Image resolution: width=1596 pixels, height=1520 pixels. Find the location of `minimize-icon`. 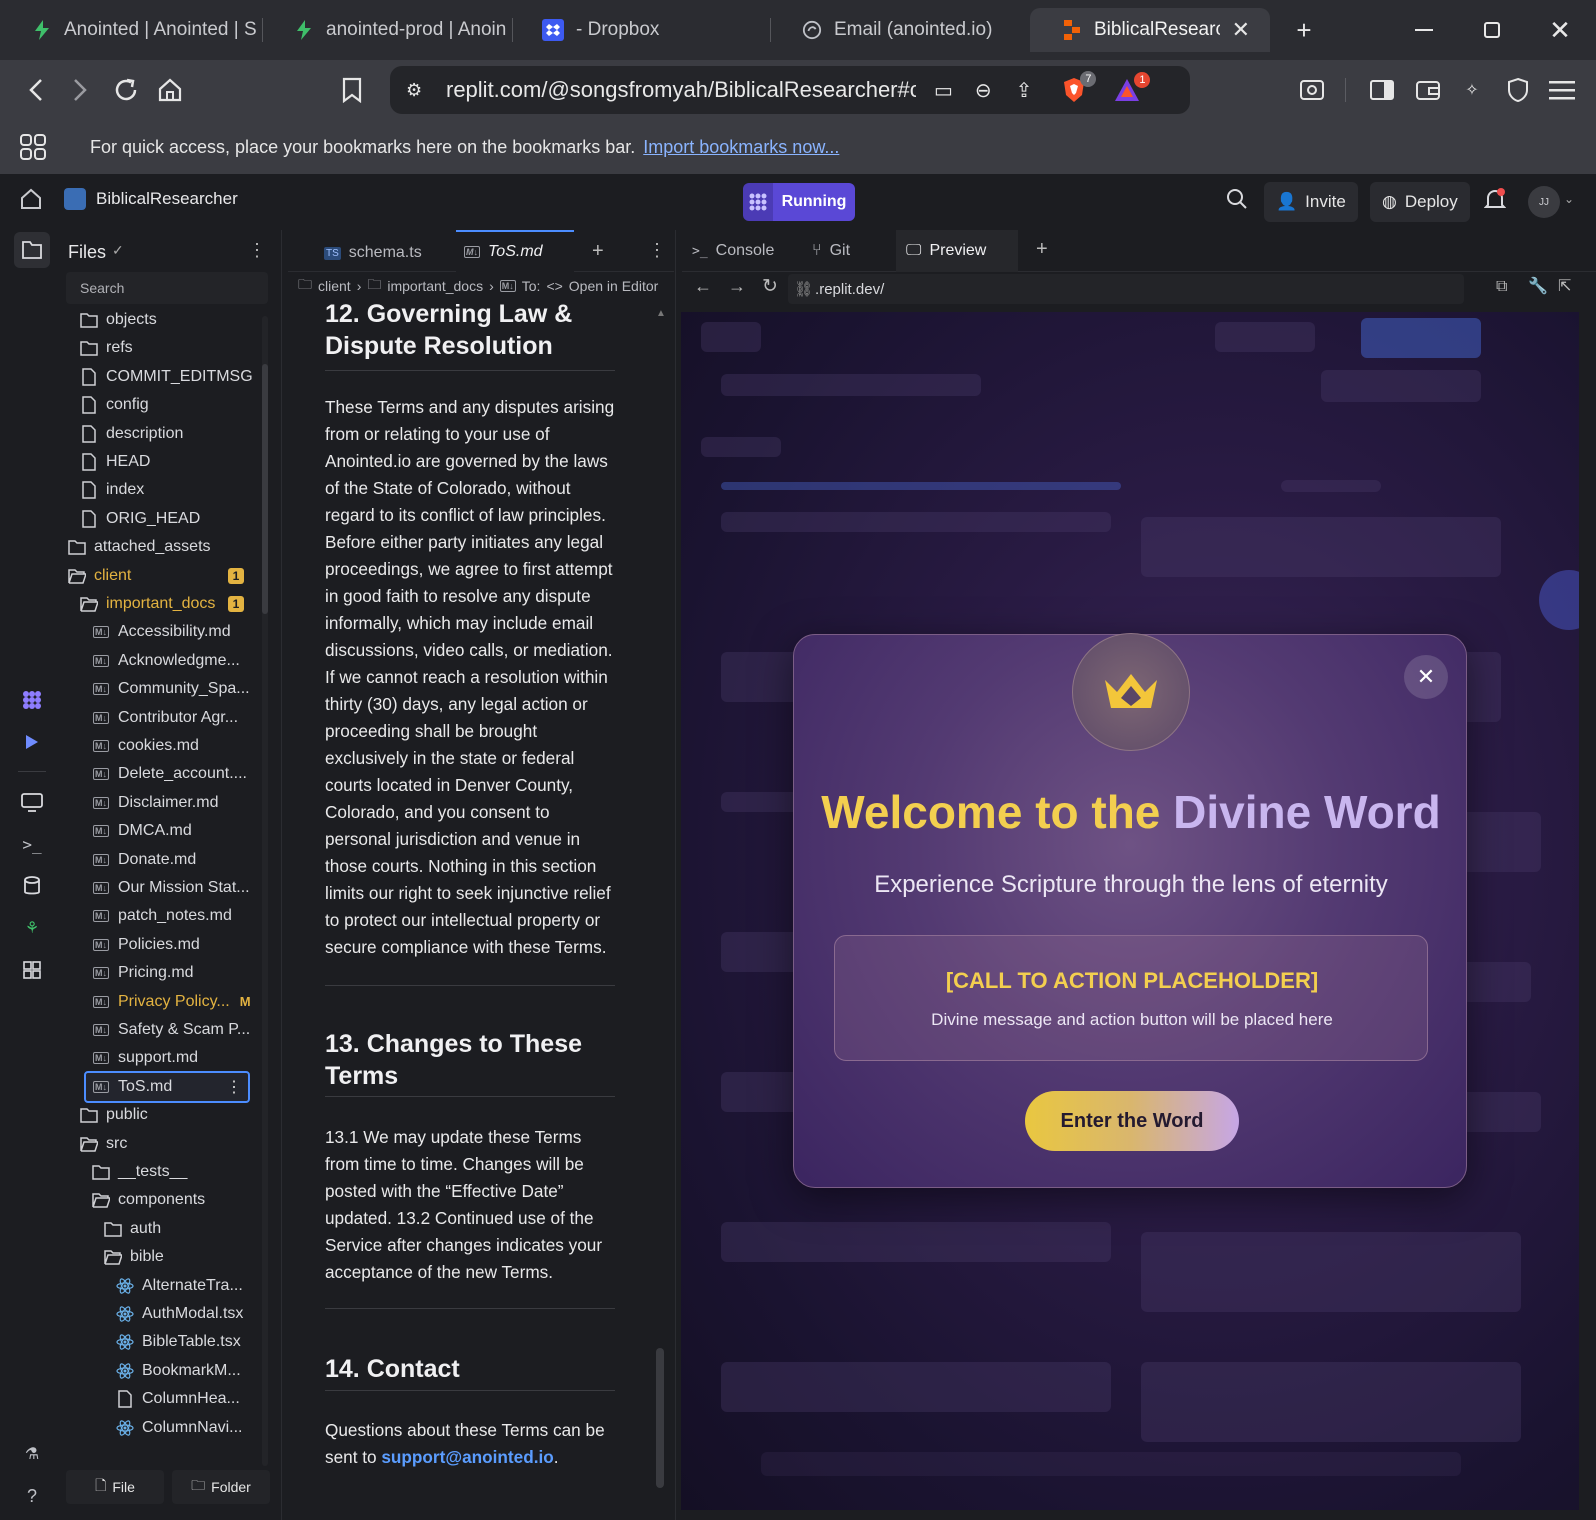

minimize-icon is located at coordinates (1424, 30).